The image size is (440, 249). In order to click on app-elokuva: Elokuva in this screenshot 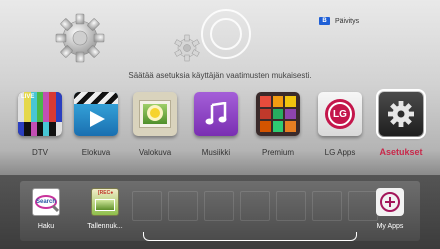, I will do `click(96, 125)`.